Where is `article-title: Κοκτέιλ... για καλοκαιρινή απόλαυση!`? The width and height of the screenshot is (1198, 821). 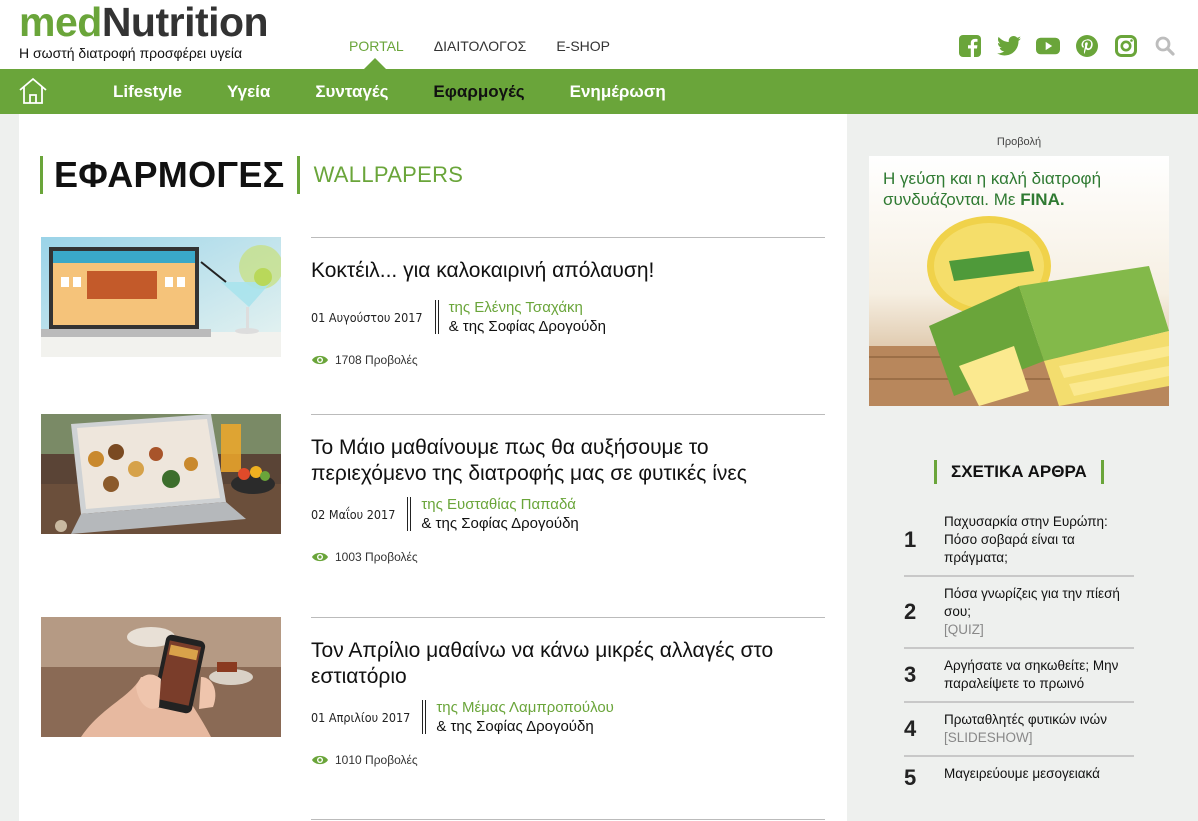
article-title: Κοκτέιλ... για καλοκαιρινή απόλαυση! is located at coordinates (568, 271).